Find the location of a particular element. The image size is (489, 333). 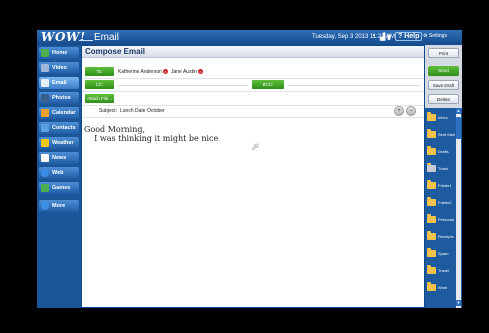

folder-travel: Travel is located at coordinates (440, 271).